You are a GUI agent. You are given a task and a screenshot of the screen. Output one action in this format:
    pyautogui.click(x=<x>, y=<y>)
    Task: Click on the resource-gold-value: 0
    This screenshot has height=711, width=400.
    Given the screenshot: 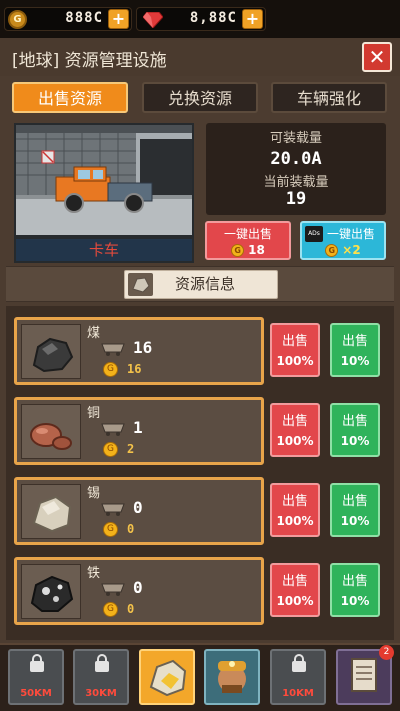 What is the action you would take?
    pyautogui.click(x=131, y=529)
    